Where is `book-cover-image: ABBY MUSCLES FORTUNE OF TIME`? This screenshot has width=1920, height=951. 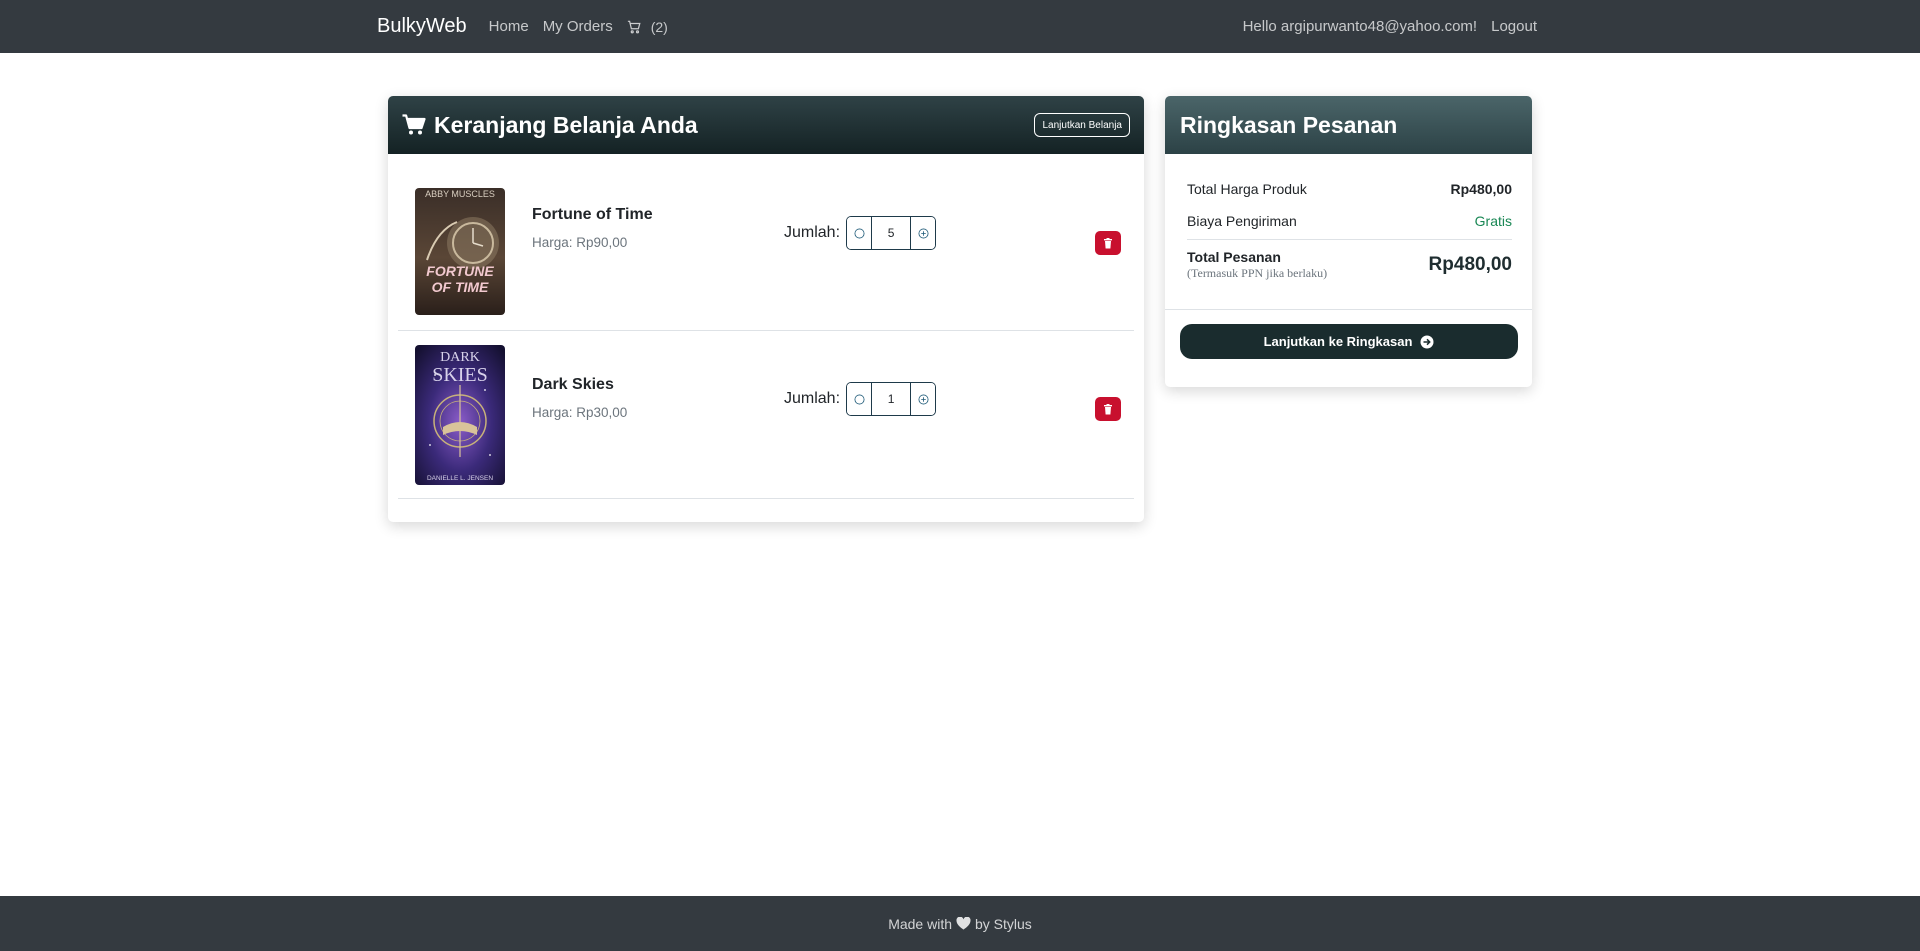 book-cover-image: ABBY MUSCLES FORTUNE OF TIME is located at coordinates (460, 251).